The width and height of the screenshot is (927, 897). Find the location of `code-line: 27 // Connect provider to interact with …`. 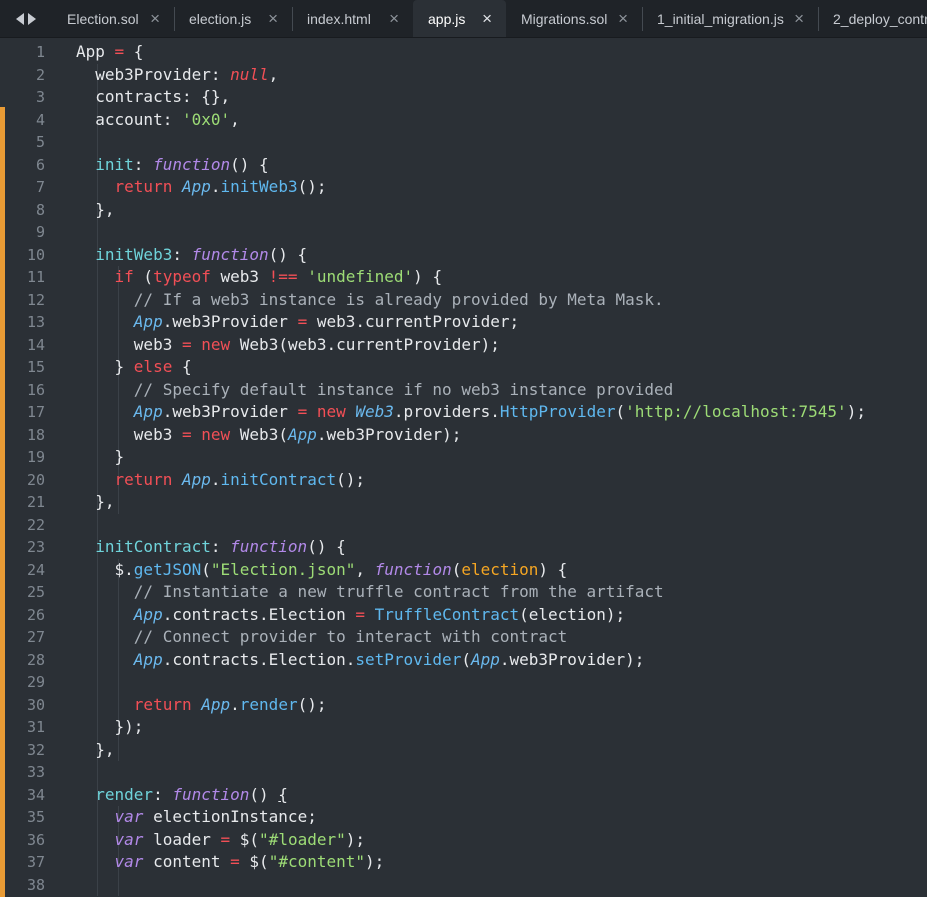

code-line: 27 // Connect provider to interact with … is located at coordinates (463, 637).